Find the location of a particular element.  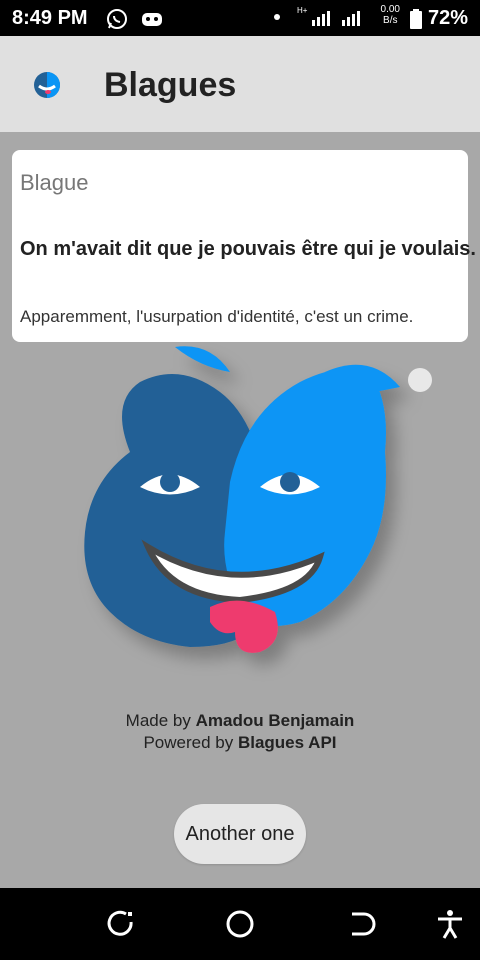

notification-dot-icon is located at coordinates (277, 17).